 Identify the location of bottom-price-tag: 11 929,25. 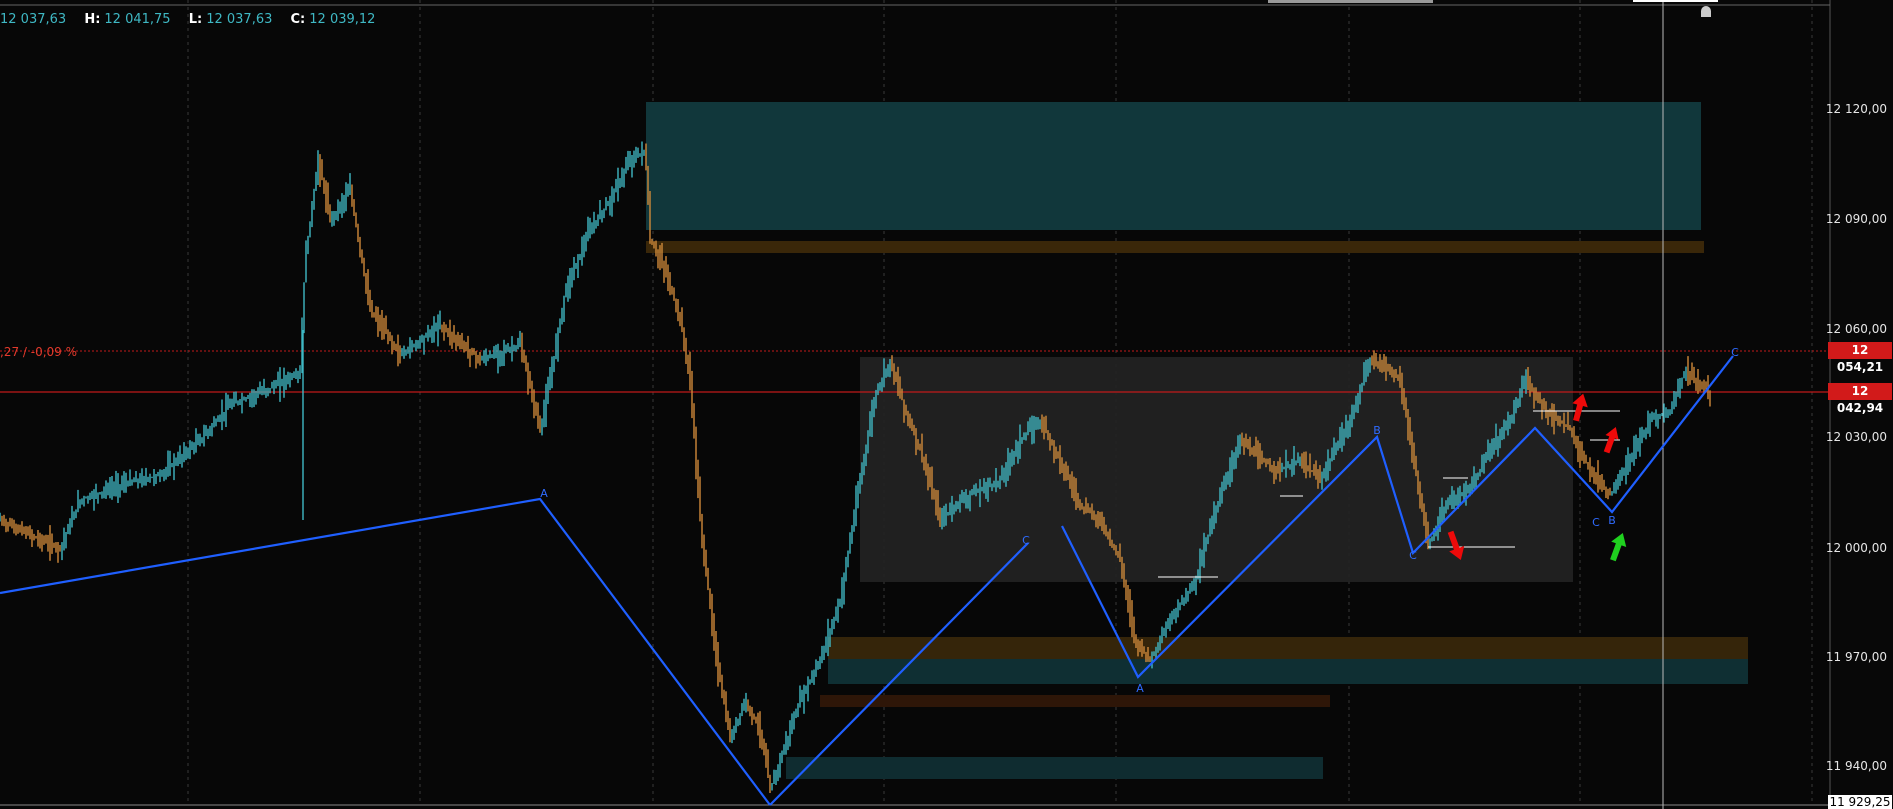
(1860, 802).